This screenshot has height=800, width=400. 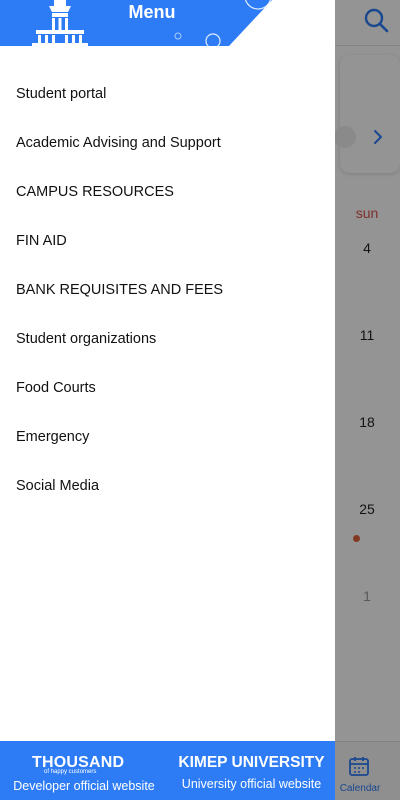 What do you see at coordinates (167, 192) in the screenshot?
I see `menu-item-campus-resources: CAMPUS RESOURCES` at bounding box center [167, 192].